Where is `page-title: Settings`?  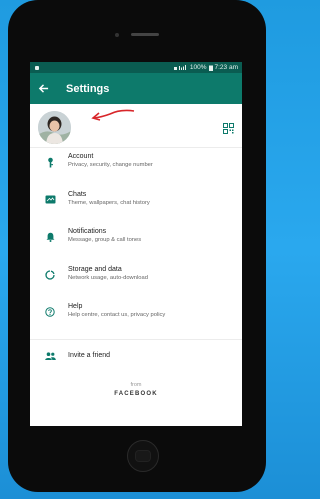
page-title: Settings is located at coordinates (88, 88).